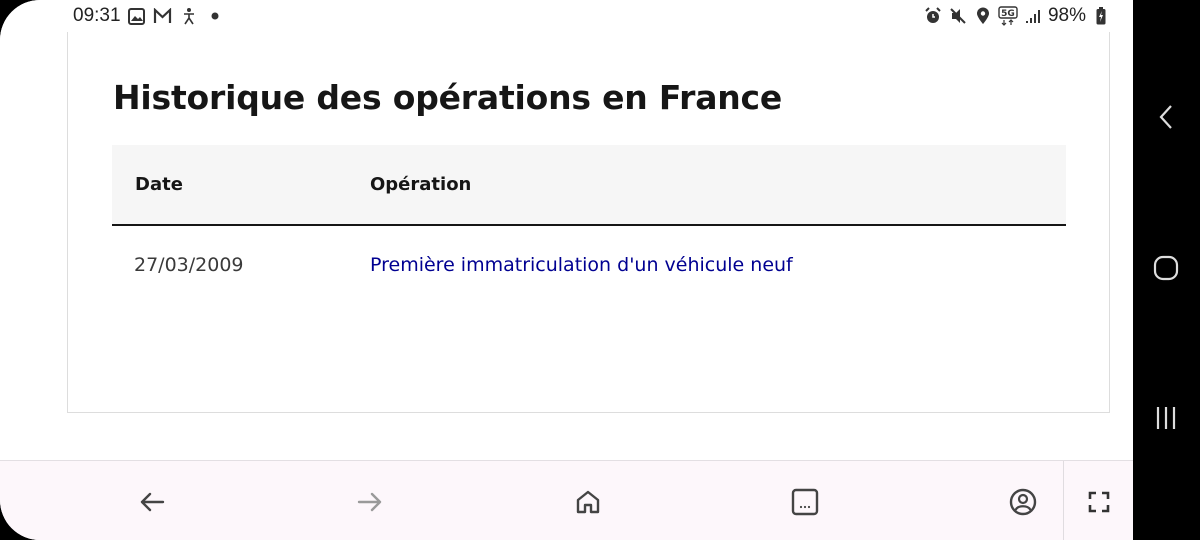  Describe the element at coordinates (1099, 502) in the screenshot. I see `fullscreen-icon` at that location.